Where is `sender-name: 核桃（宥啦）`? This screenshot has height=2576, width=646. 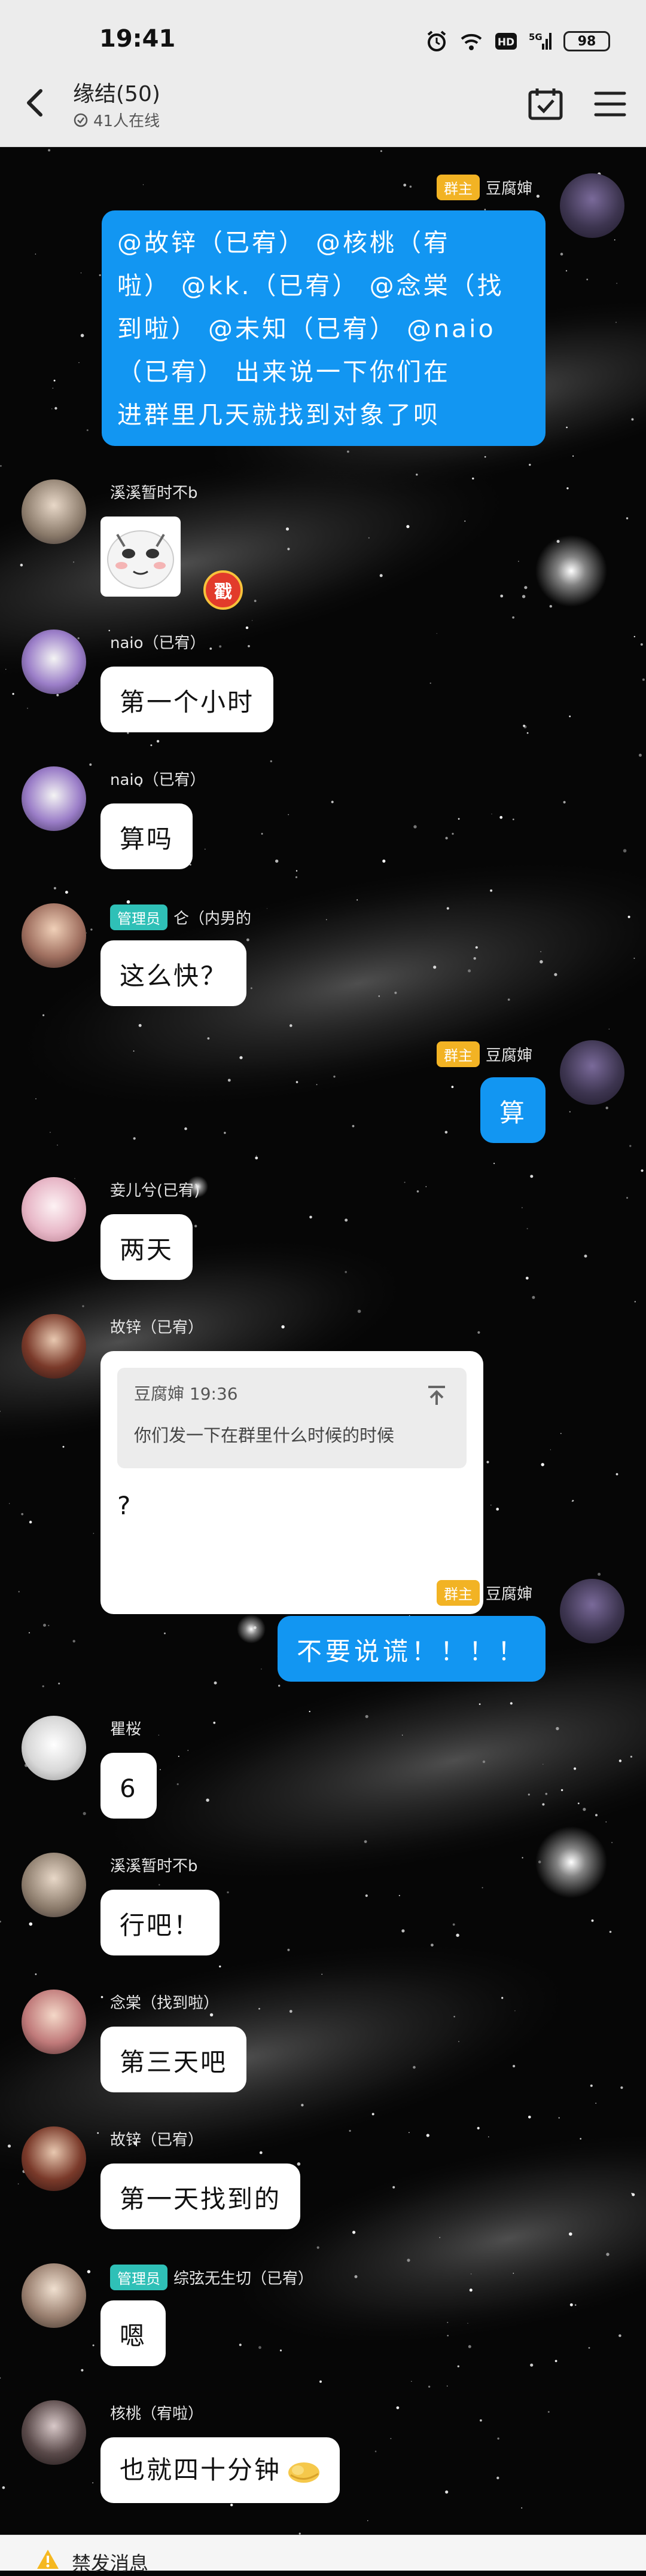
sender-name: 核桃（宥啦） is located at coordinates (157, 2414).